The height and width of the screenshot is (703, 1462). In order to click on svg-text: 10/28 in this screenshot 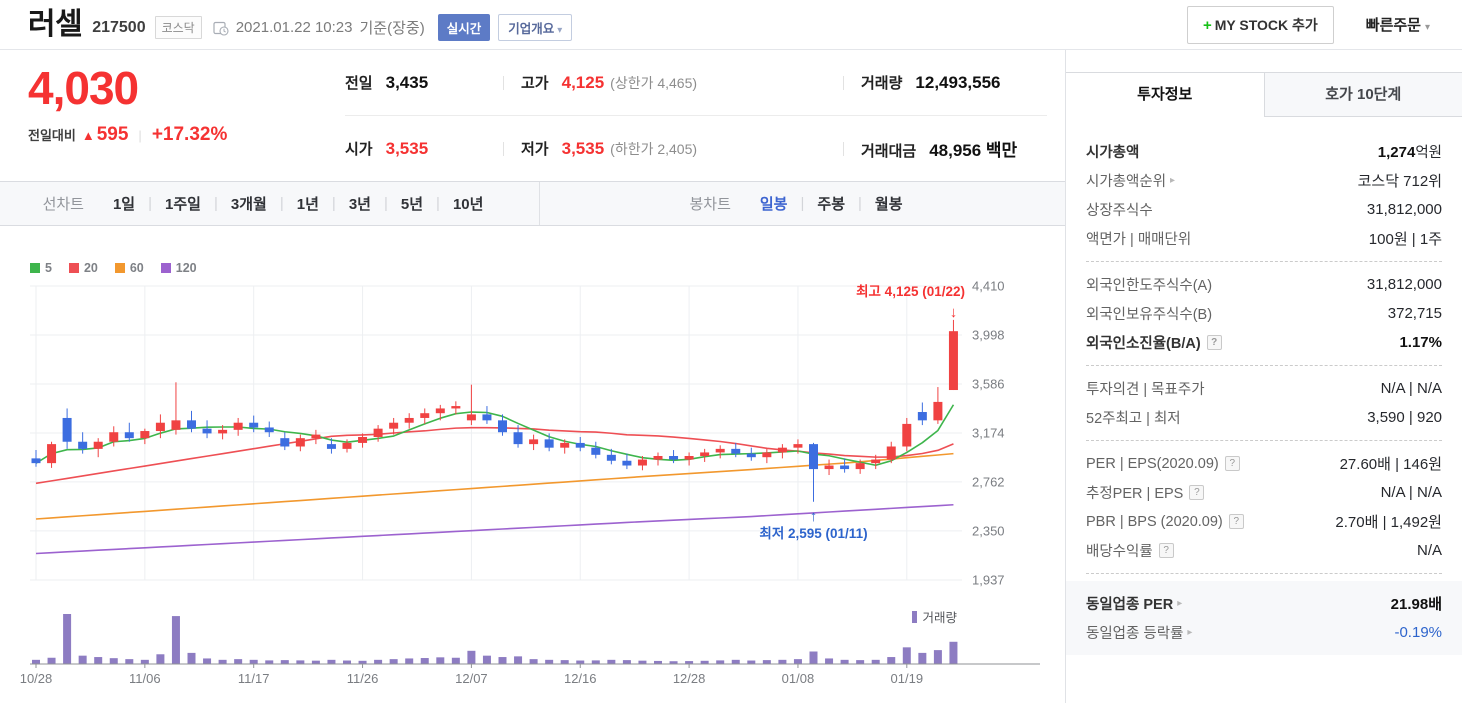, I will do `click(36, 678)`.